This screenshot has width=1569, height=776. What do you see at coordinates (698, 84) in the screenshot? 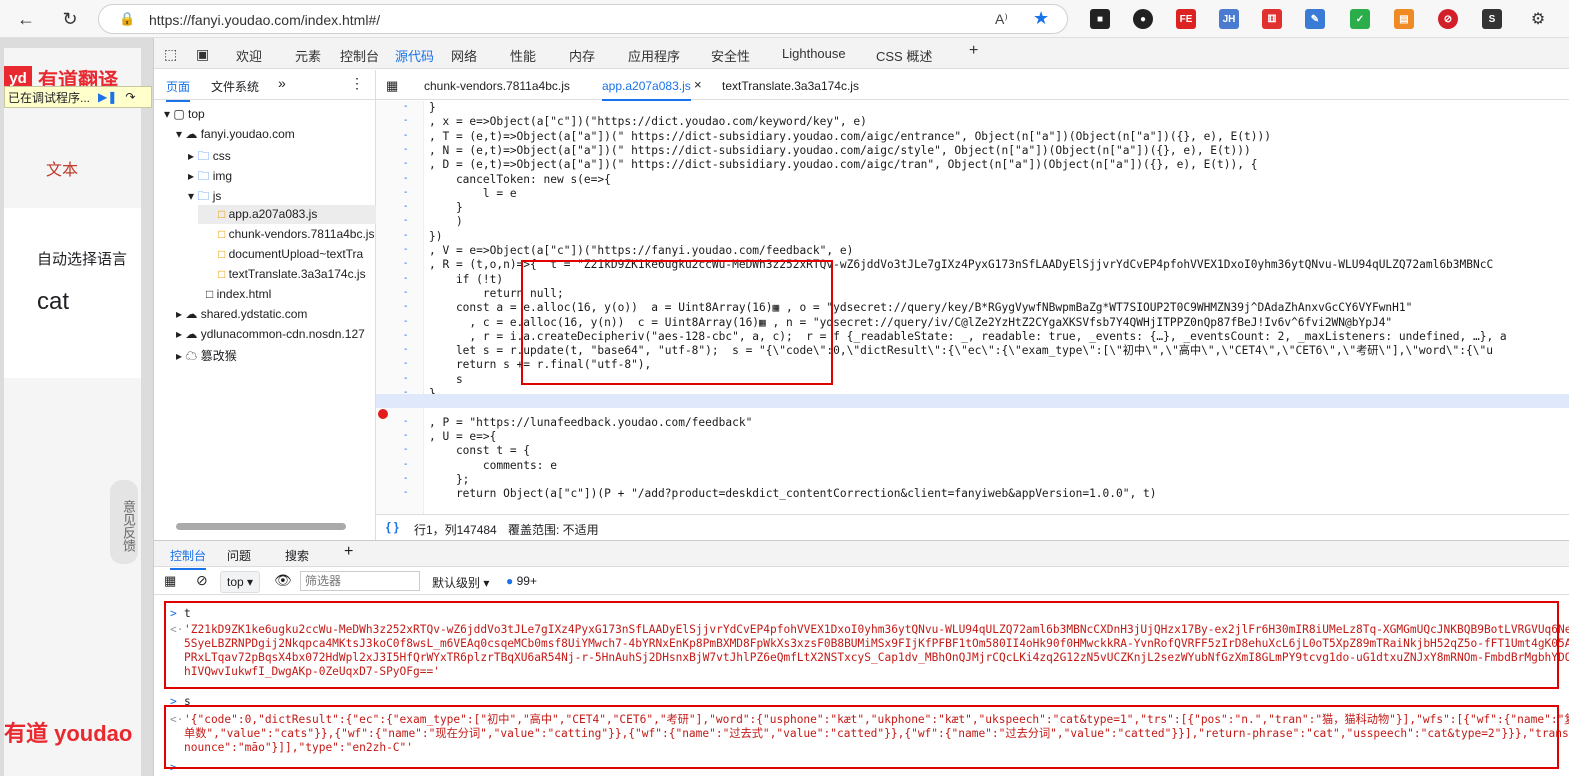
I see `close-tab-icon: ×` at bounding box center [698, 84].